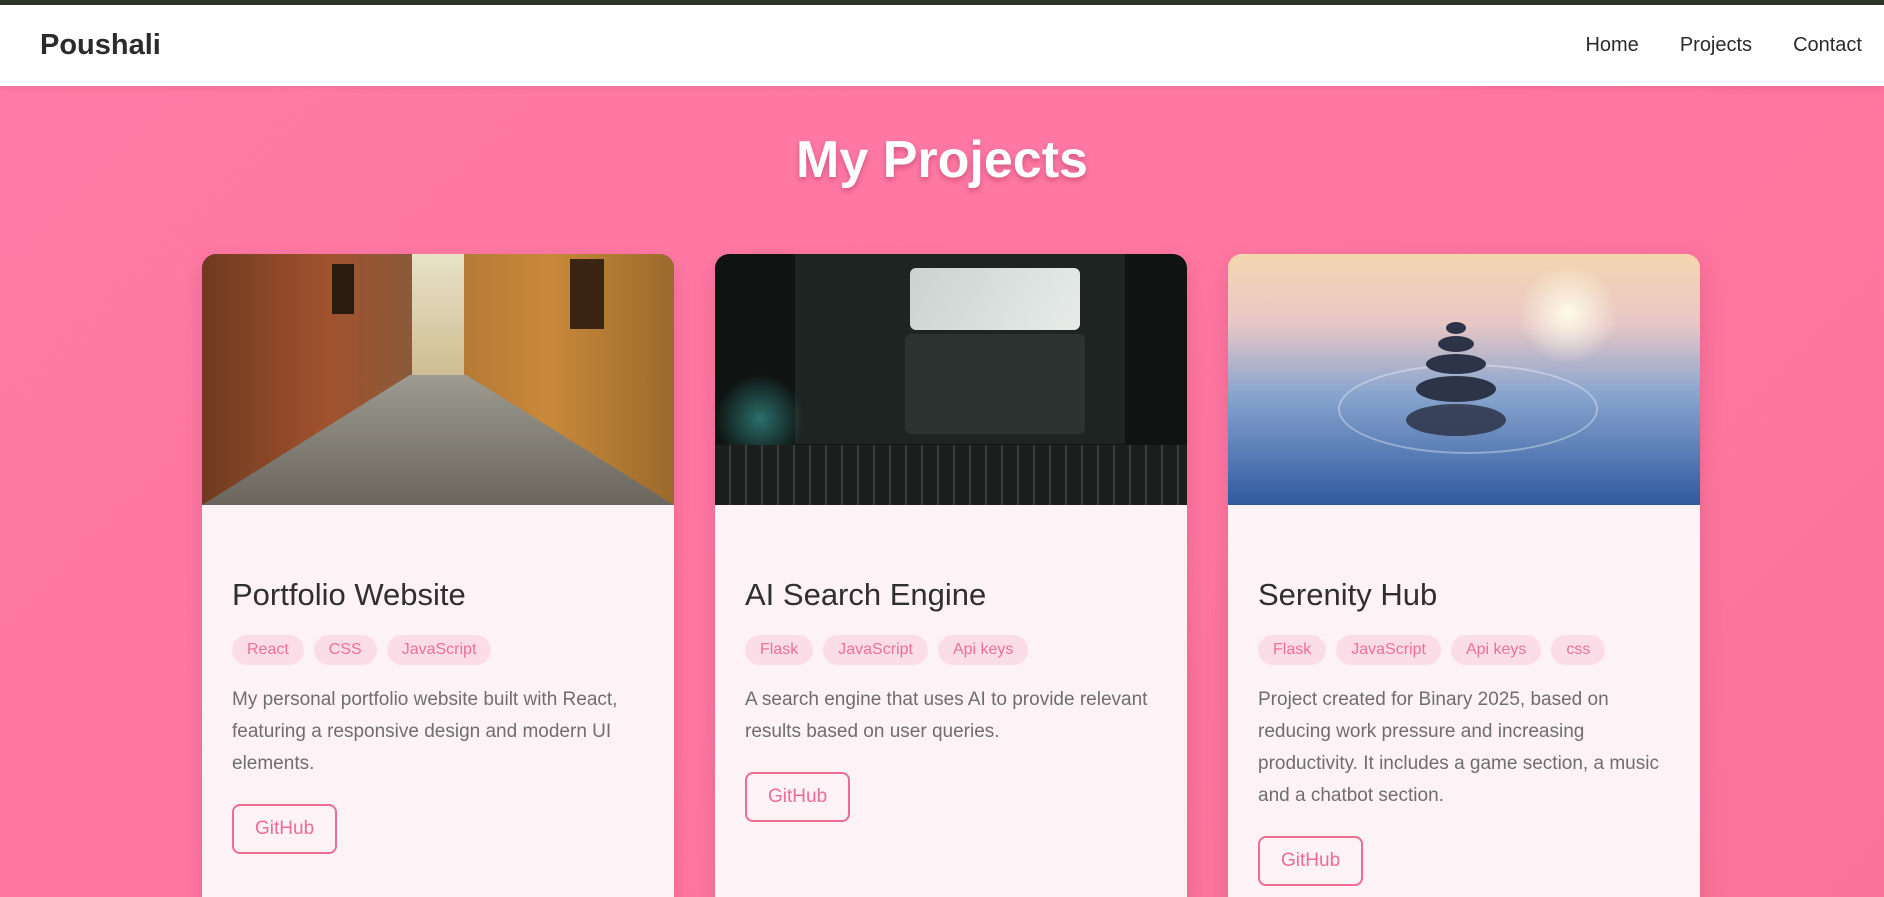 The height and width of the screenshot is (897, 1884). Describe the element at coordinates (438, 379) in the screenshot. I see `project-image-alley` at that location.